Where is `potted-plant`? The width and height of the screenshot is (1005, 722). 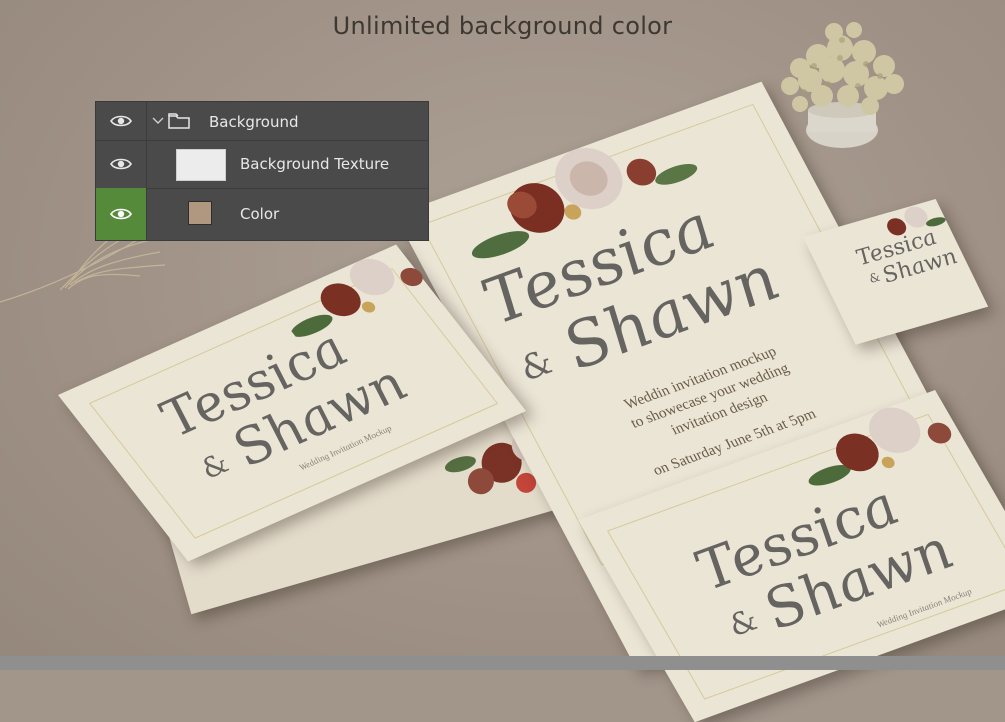 potted-plant is located at coordinates (842, 85).